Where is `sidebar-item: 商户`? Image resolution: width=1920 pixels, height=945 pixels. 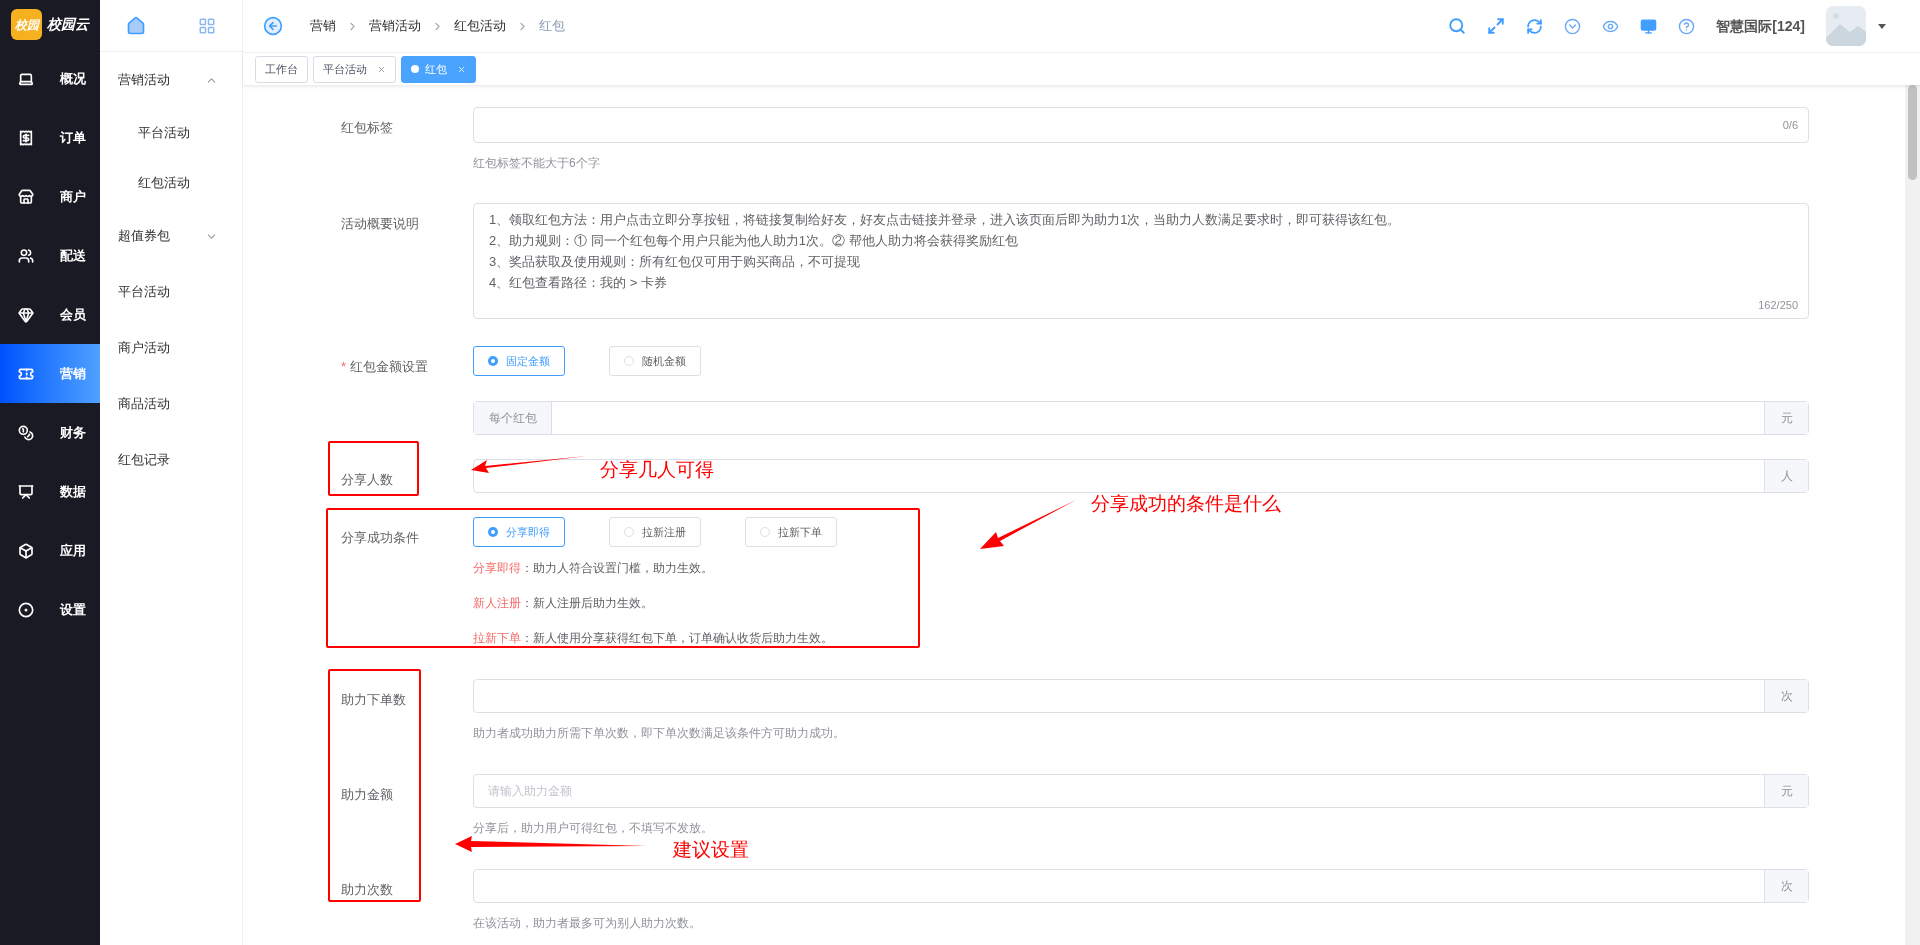 sidebar-item: 商户 is located at coordinates (50, 196).